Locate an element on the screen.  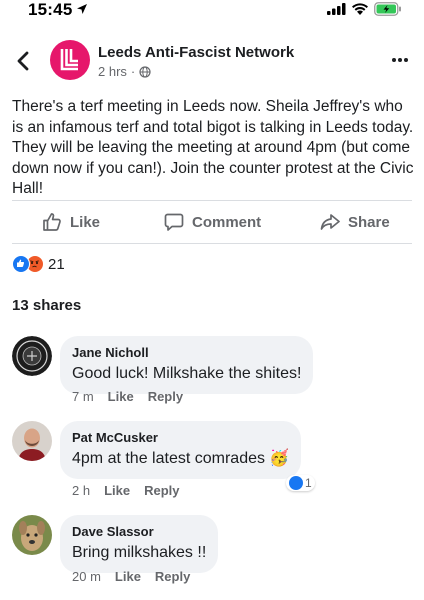
comment-reaction-badge: 1 is located at coordinates (300, 483).